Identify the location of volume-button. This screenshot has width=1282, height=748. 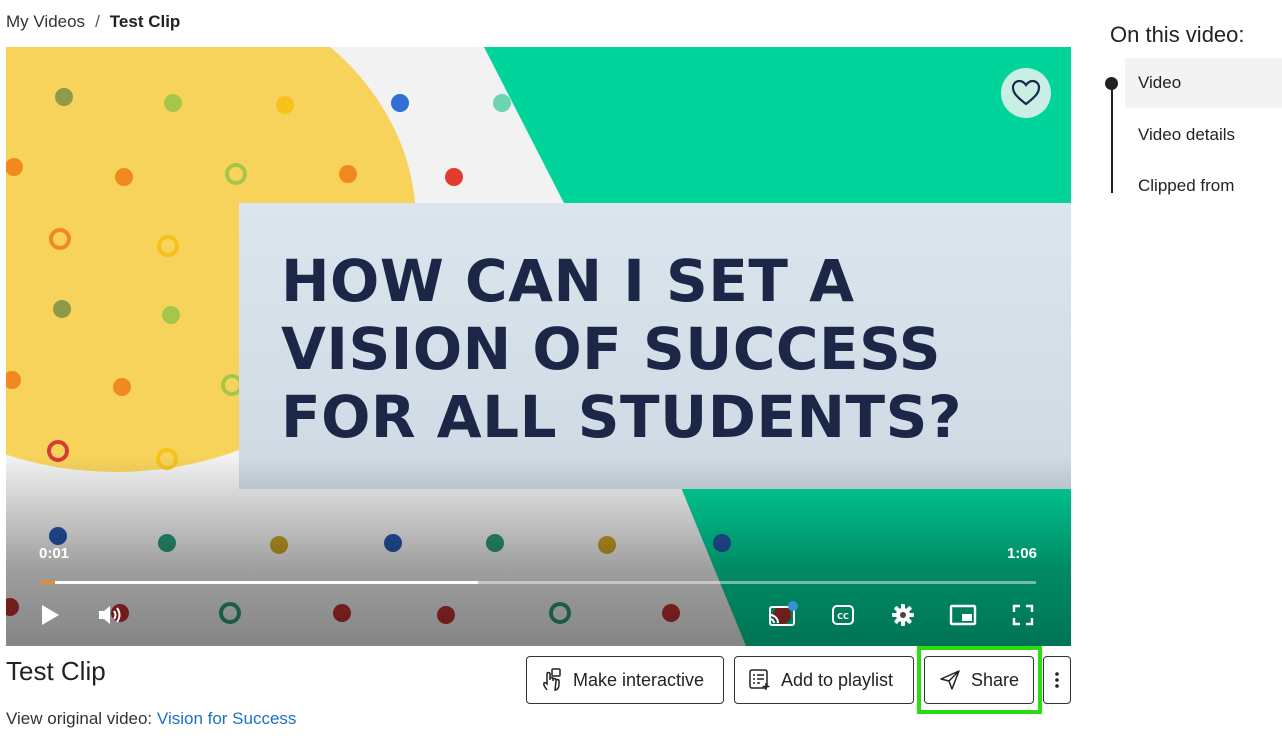
(110, 615).